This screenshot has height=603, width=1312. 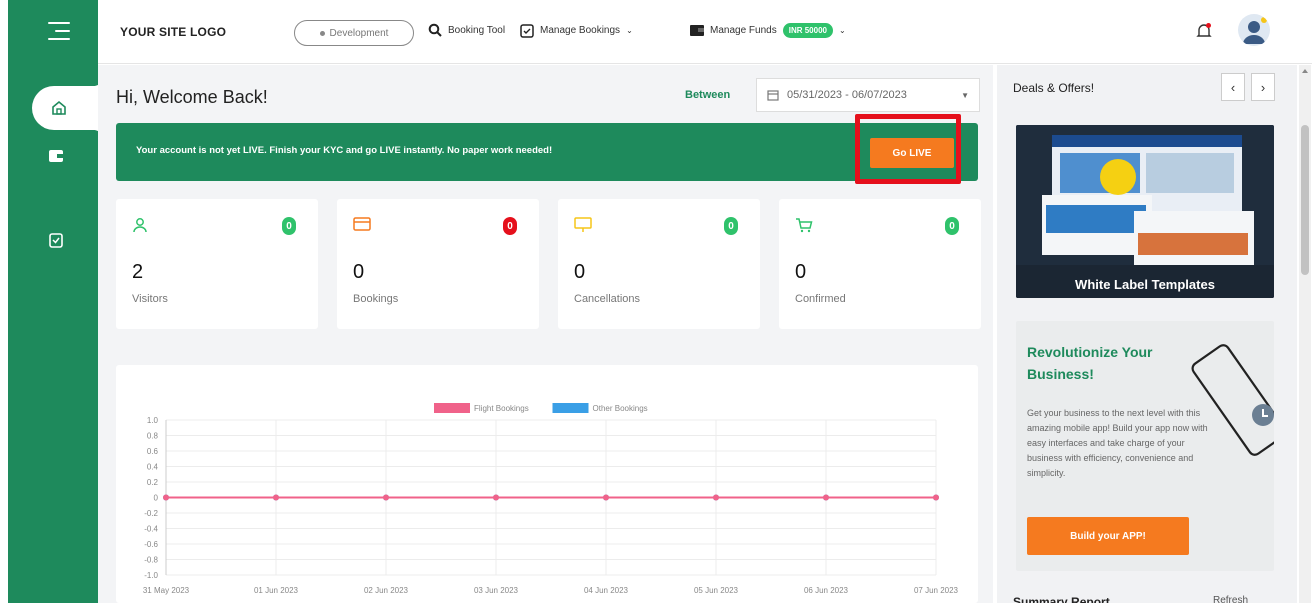 I want to click on user-icon, so click(x=140, y=225).